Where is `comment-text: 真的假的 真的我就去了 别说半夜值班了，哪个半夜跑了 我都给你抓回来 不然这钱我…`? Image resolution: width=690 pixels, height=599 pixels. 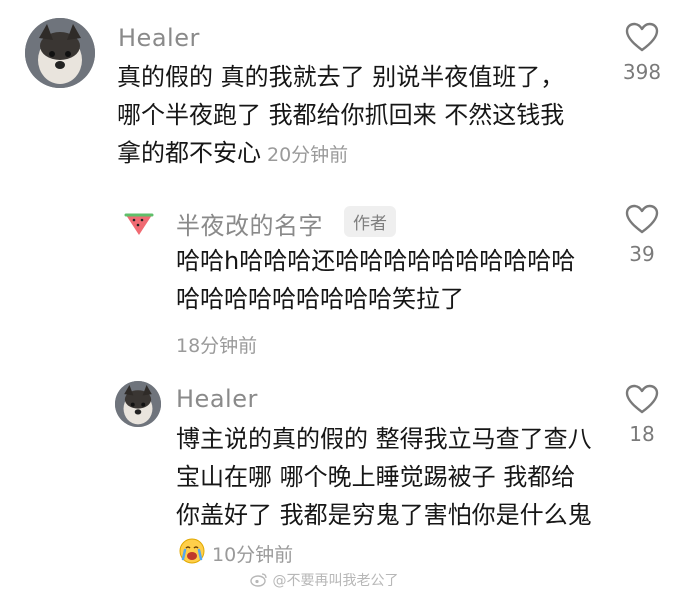 comment-text: 真的假的 真的我就去了 别说半夜值班了，哪个半夜跑了 我都给你抓回来 不然这钱我… is located at coordinates (352, 116).